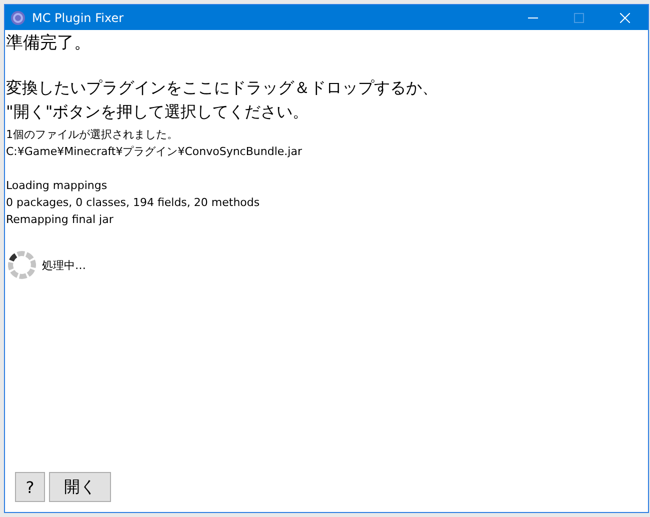 Image resolution: width=650 pixels, height=517 pixels. Describe the element at coordinates (133, 203) in the screenshot. I see `log-line: 0 packages, 0 classes, 194 fields, 20 methods` at that location.